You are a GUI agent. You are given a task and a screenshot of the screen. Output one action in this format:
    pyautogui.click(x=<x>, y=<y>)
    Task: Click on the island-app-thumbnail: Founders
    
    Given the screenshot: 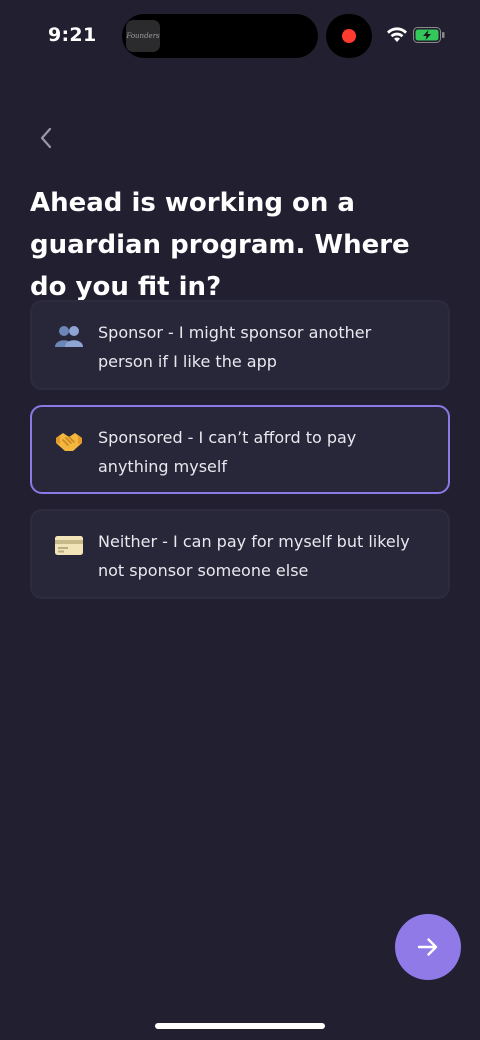 What is the action you would take?
    pyautogui.click(x=143, y=36)
    